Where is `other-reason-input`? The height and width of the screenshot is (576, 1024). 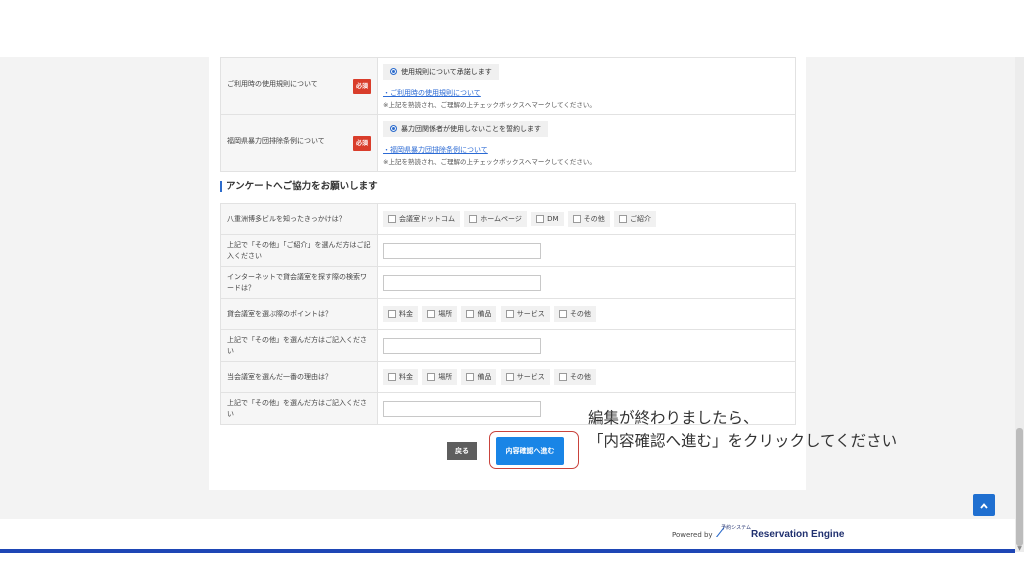 other-reason-input is located at coordinates (462, 408).